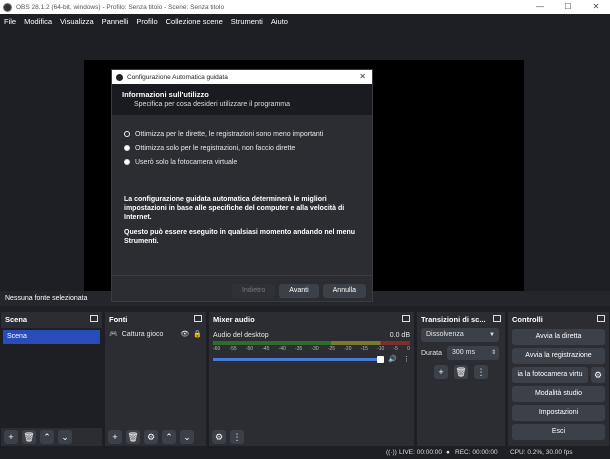 The height and width of the screenshot is (459, 610). What do you see at coordinates (165, 94) in the screenshot?
I see `dialog-heading: Informazioni sull'utilizzo` at bounding box center [165, 94].